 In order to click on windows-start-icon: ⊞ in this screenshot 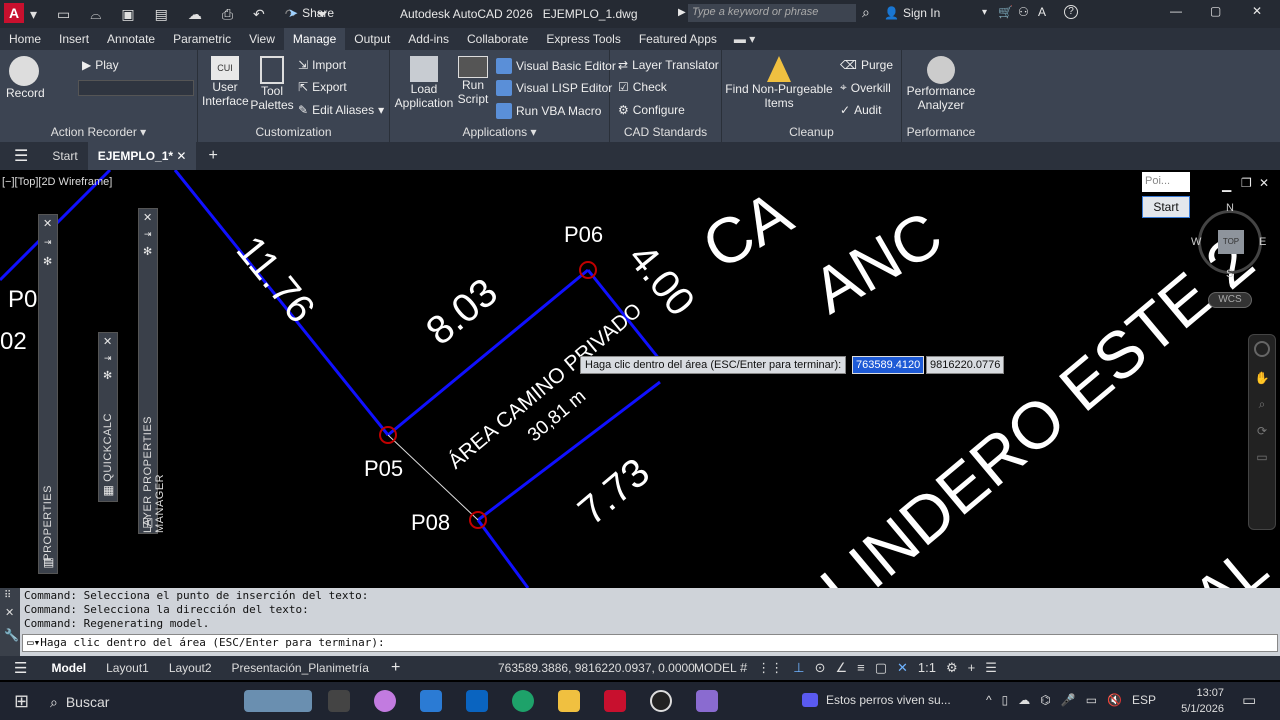, I will do `click(21, 701)`.